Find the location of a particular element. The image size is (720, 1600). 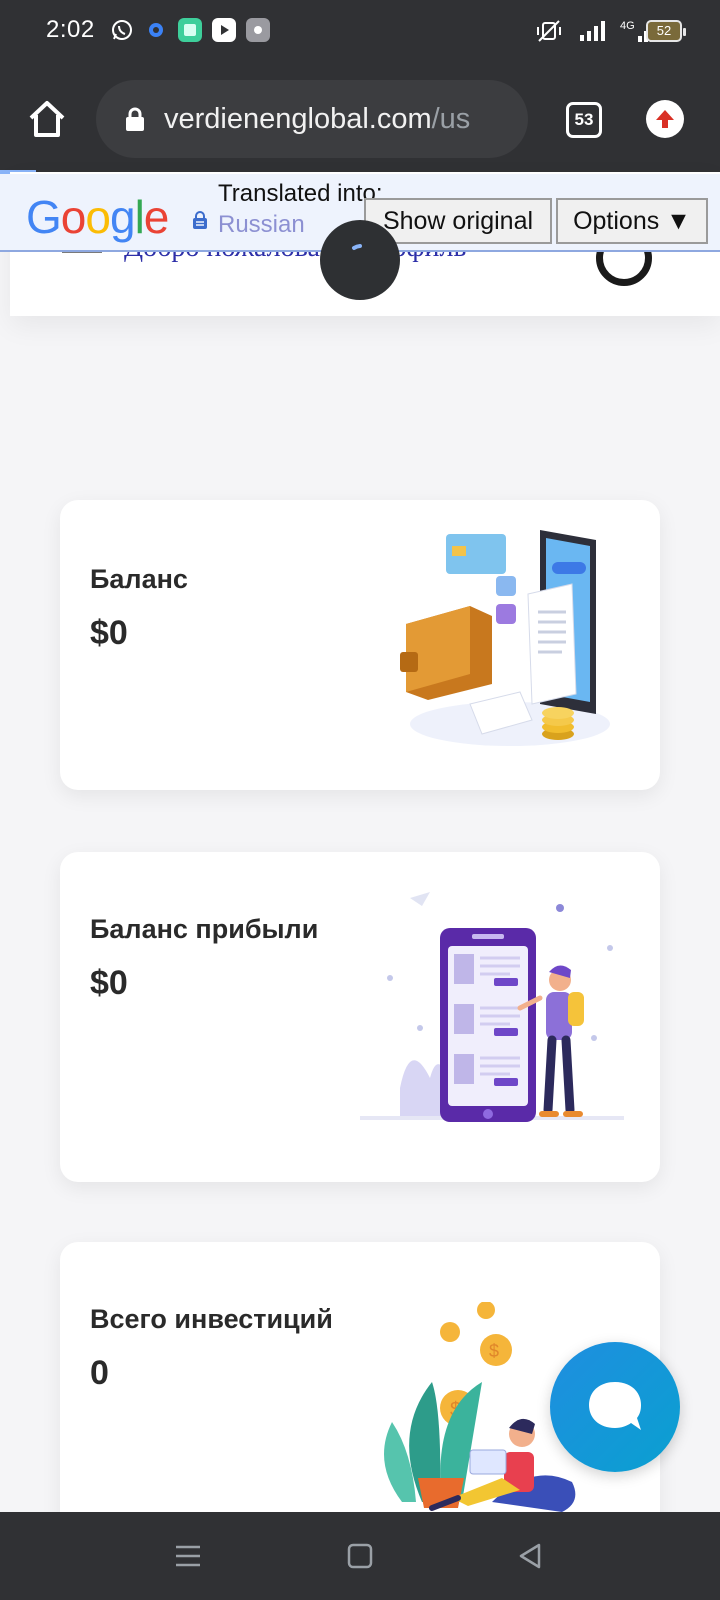

url-bar: verdienenglobal.com/us is located at coordinates (312, 119).